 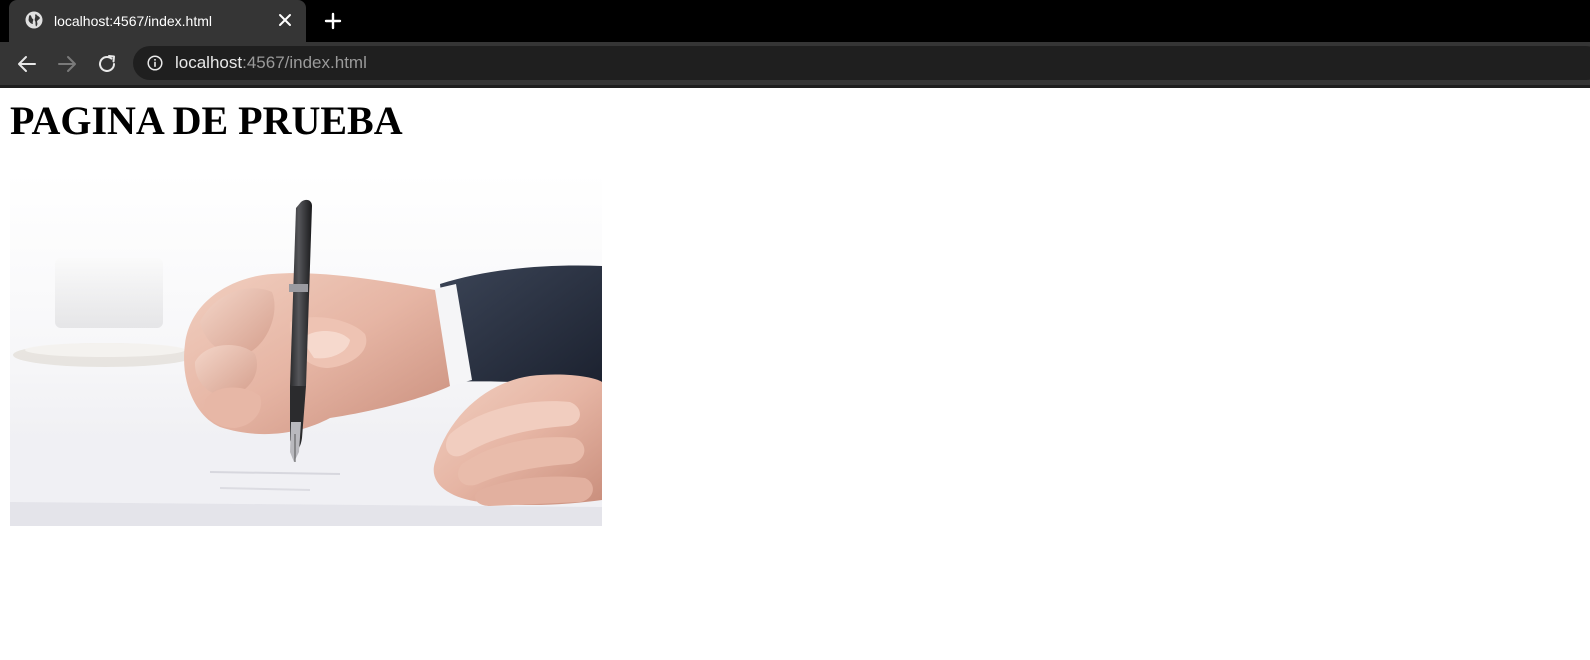 What do you see at coordinates (304, 62) in the screenshot?
I see `url-path: :4567/index.html` at bounding box center [304, 62].